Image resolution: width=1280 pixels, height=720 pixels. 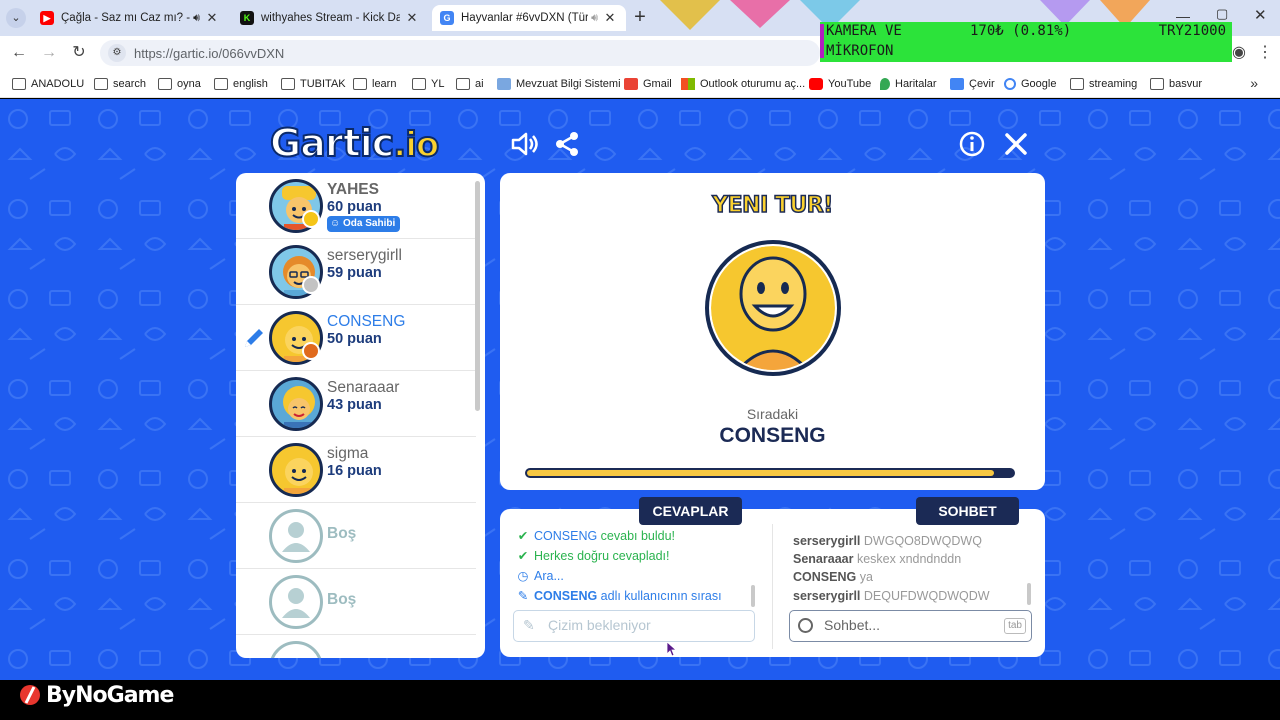 What do you see at coordinates (860, 51) in the screenshot?
I see `overlay-line-2: MİKROFON` at bounding box center [860, 51].